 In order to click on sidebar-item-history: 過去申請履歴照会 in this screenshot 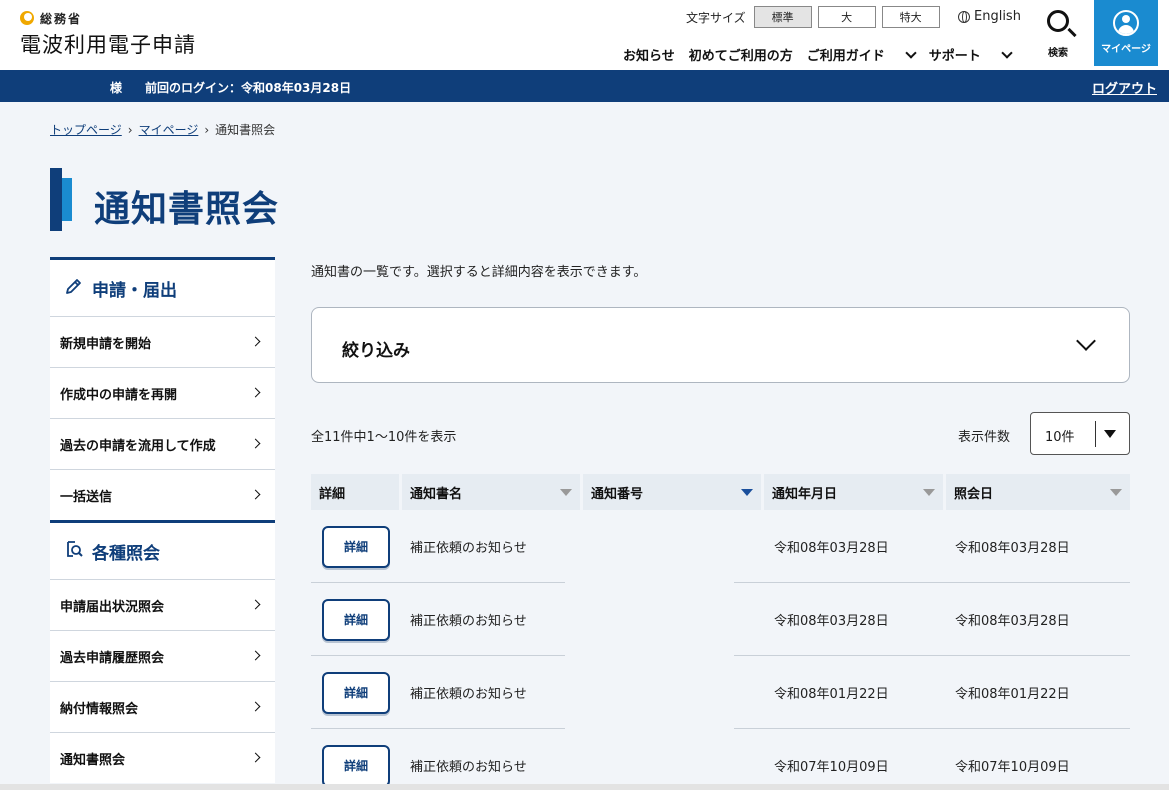, I will do `click(162, 655)`.